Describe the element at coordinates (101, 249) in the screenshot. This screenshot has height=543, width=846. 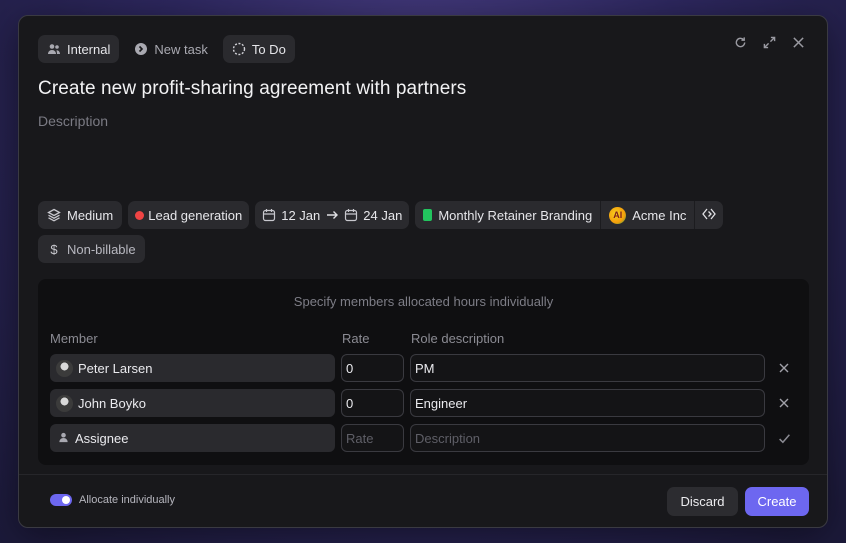
I see `billing-label: Non-billable` at that location.